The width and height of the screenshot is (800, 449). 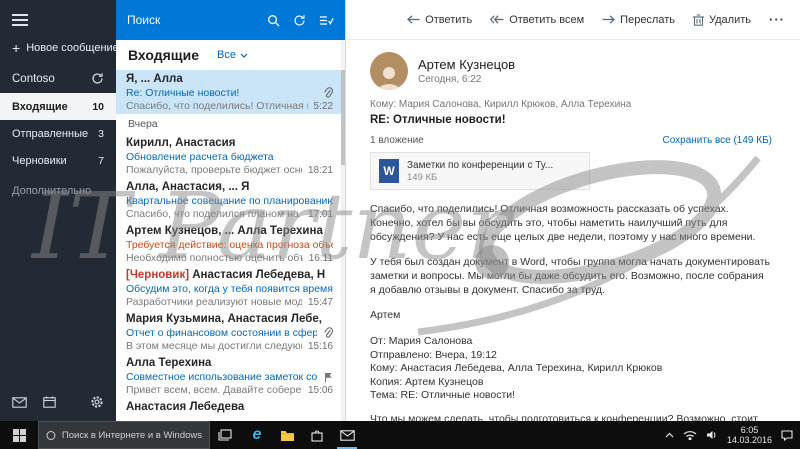 I want to click on mail-sender: Алла Терехина, so click(x=169, y=363).